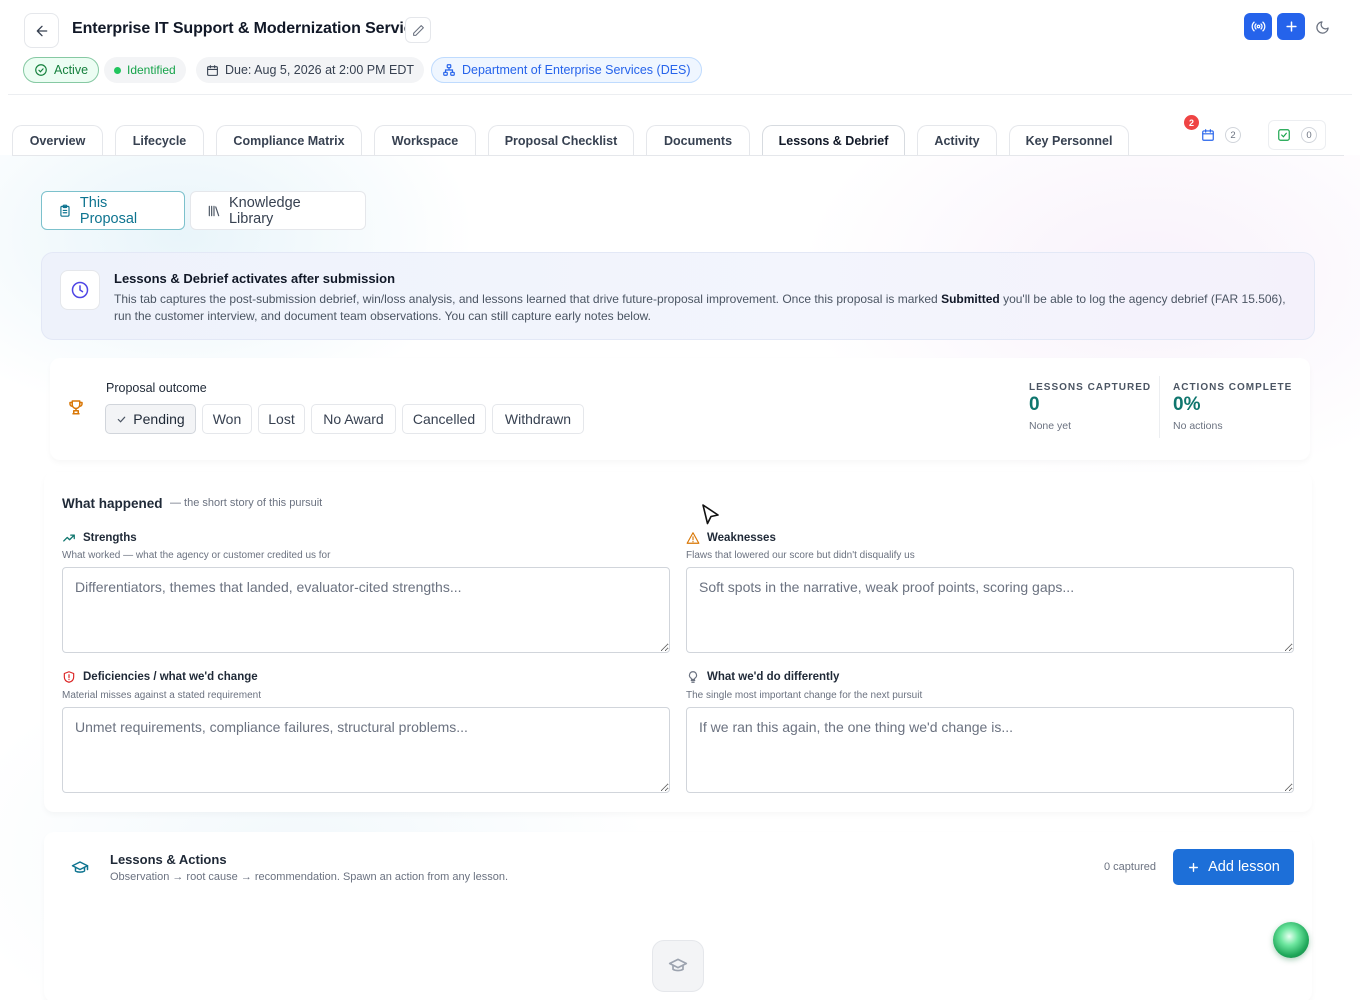 This screenshot has width=1360, height=1000. I want to click on tasks-count: 0, so click(1309, 135).